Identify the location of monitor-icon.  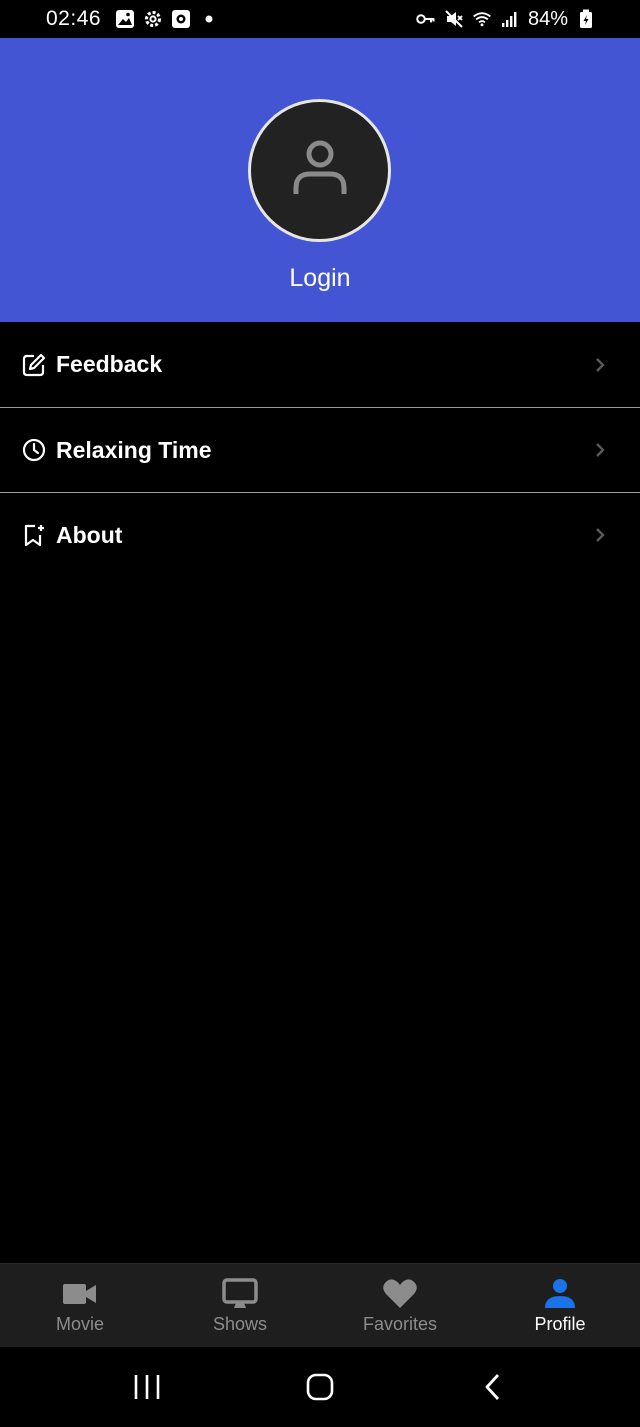
(240, 1294).